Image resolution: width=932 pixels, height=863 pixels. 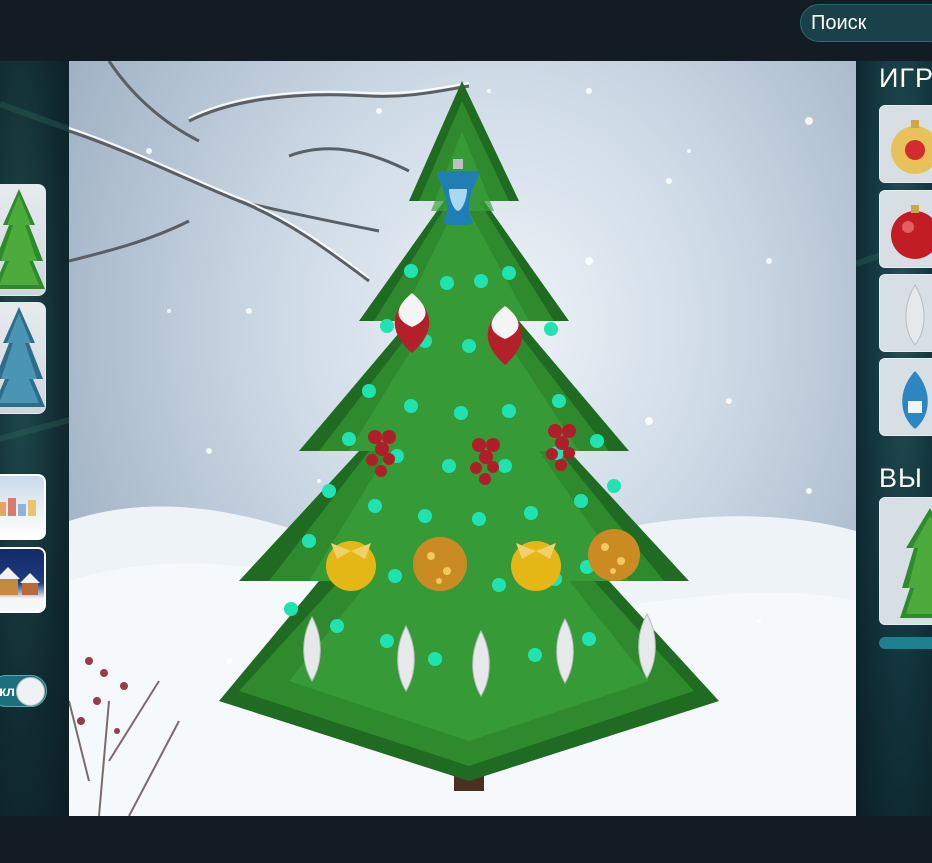 What do you see at coordinates (8, 691) in the screenshot?
I see `toggle-label: кл` at bounding box center [8, 691].